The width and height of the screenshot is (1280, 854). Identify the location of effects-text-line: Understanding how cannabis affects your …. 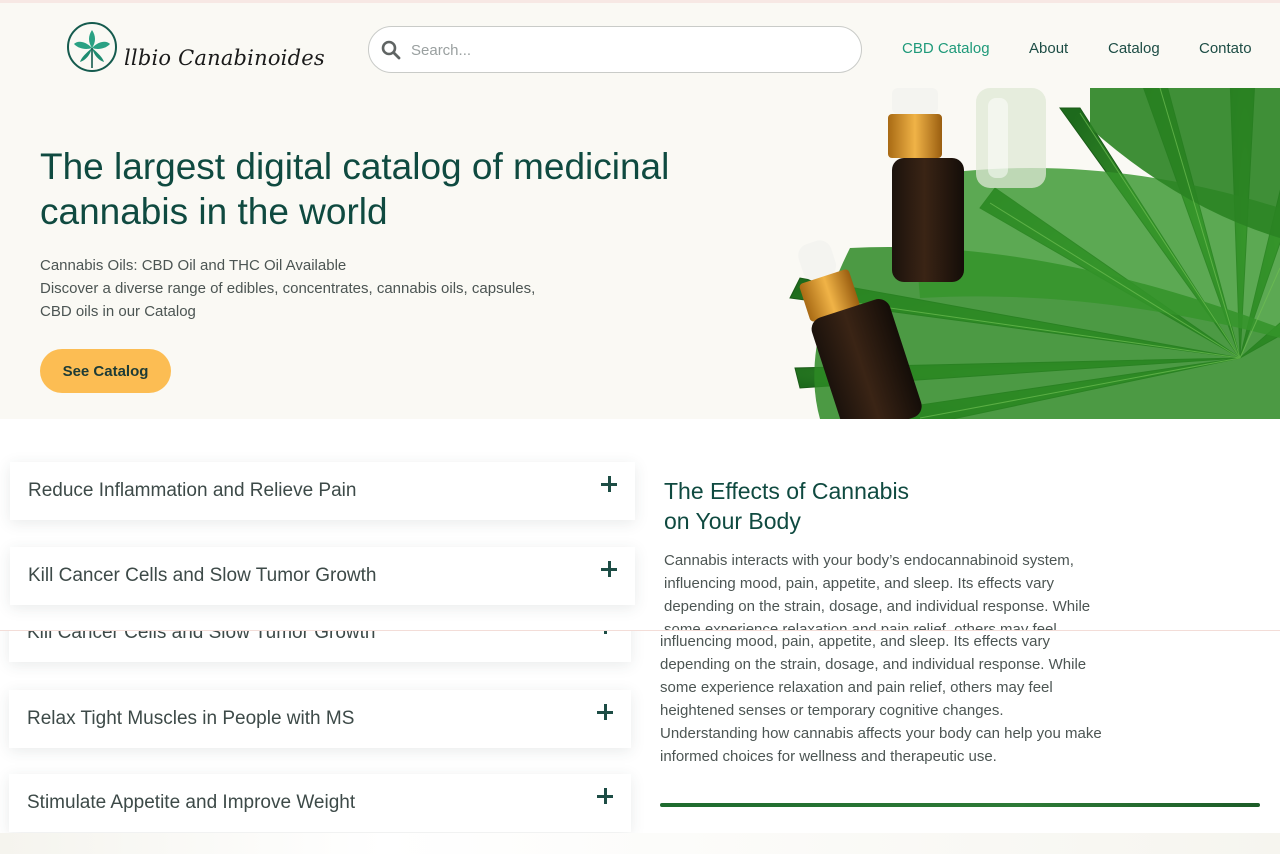
(881, 733).